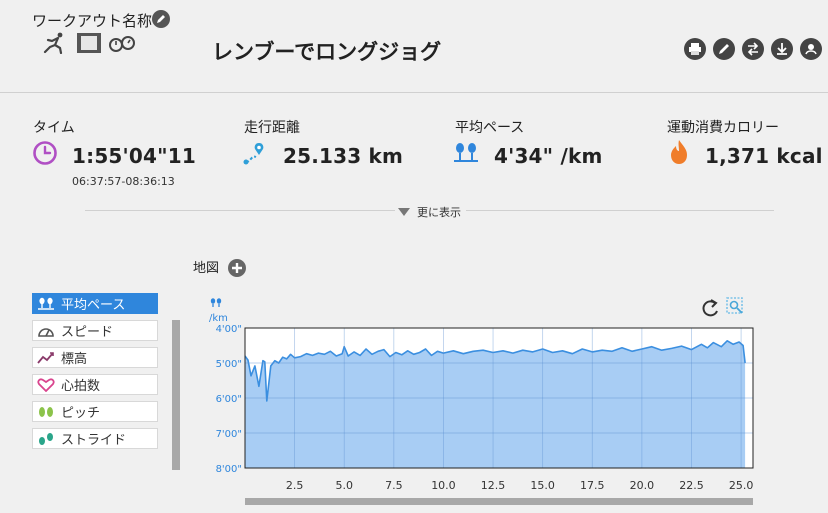 This screenshot has height=513, width=828. I want to click on sidebar-item-label: ストライド, so click(94, 440).